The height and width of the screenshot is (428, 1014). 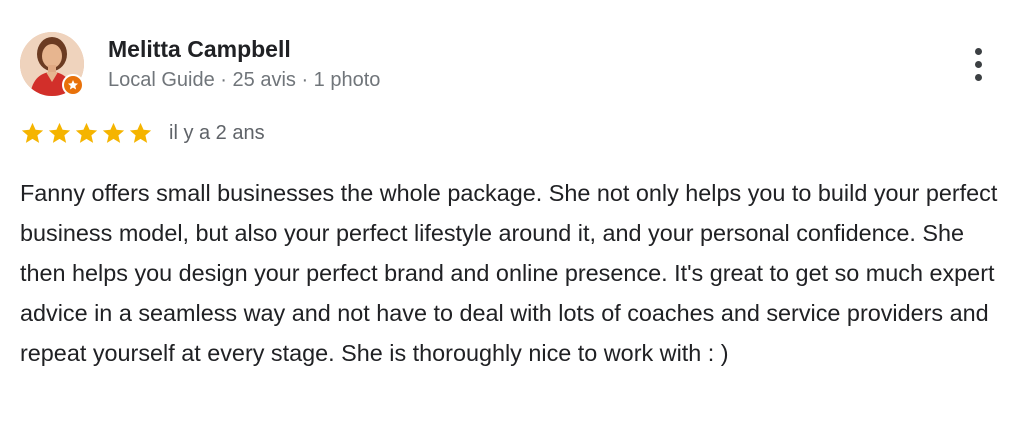 What do you see at coordinates (244, 80) in the screenshot?
I see `author-meta: Local Guide · 25 avis · 1 photo` at bounding box center [244, 80].